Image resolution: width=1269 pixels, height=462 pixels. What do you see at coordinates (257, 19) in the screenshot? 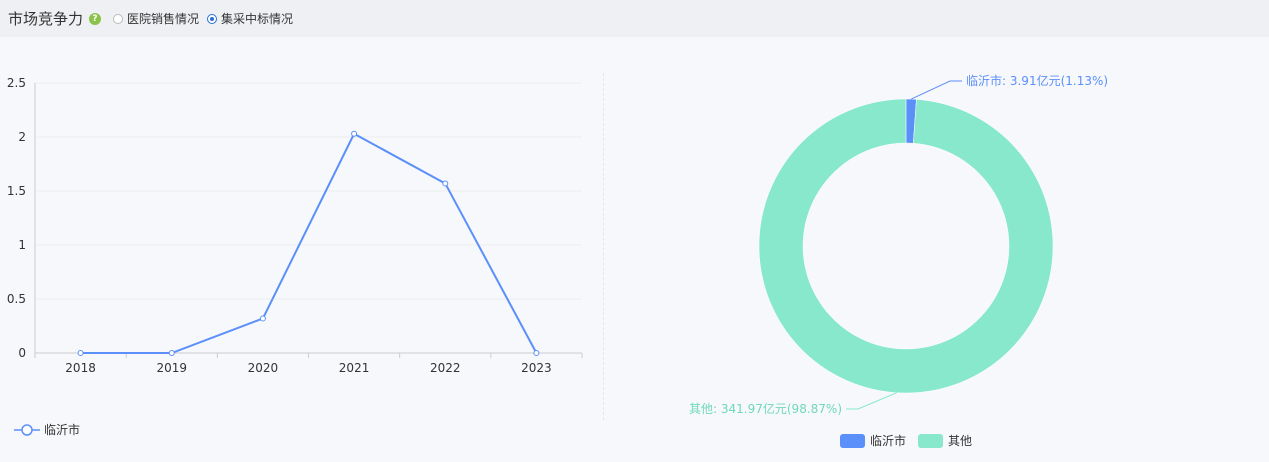
I see `radio-label: 集采中标情况` at bounding box center [257, 19].